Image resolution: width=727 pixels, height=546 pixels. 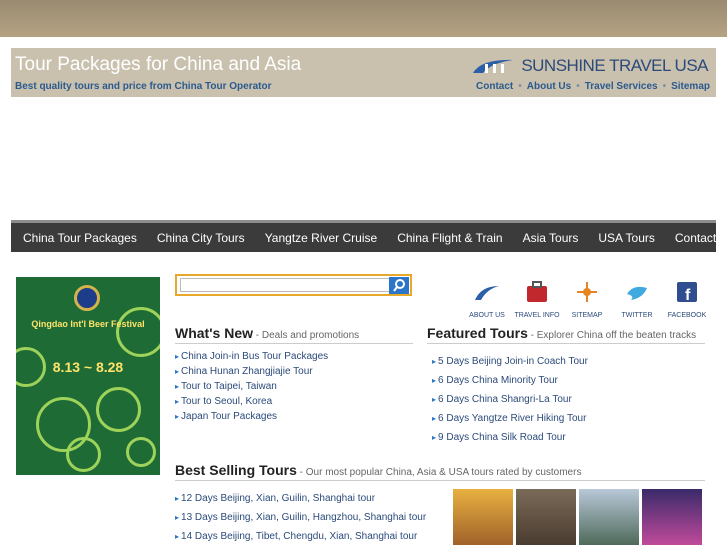 I want to click on nav-china-flight-train: China Flight & Train, so click(x=449, y=238).